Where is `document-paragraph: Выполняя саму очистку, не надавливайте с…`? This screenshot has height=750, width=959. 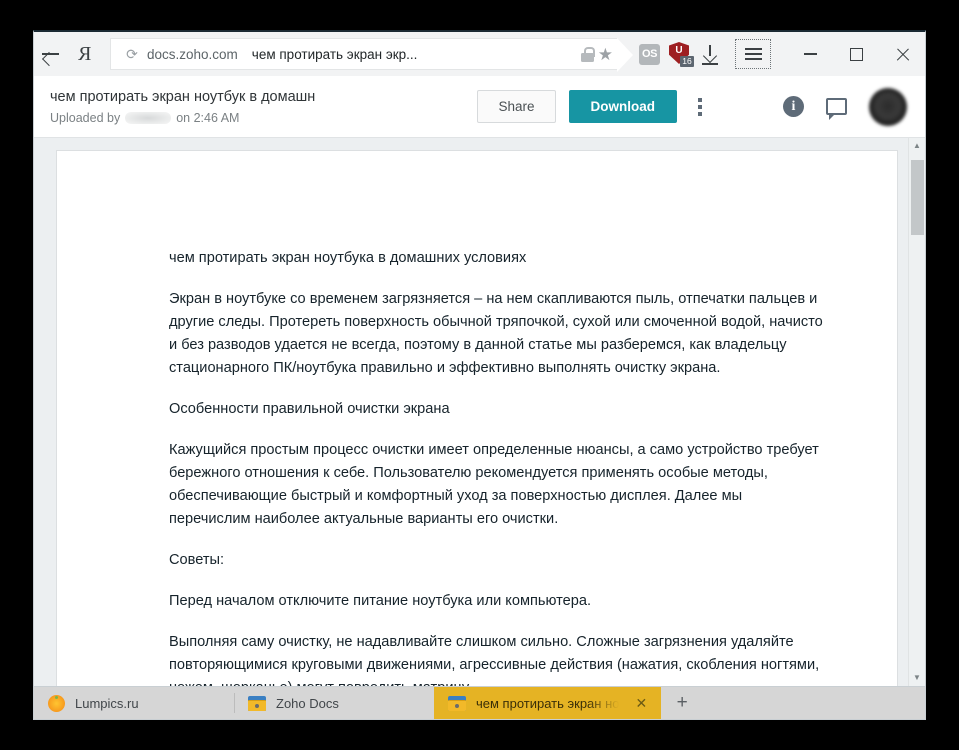 document-paragraph: Выполняя саму очистку, не надавливайте с… is located at coordinates (494, 660).